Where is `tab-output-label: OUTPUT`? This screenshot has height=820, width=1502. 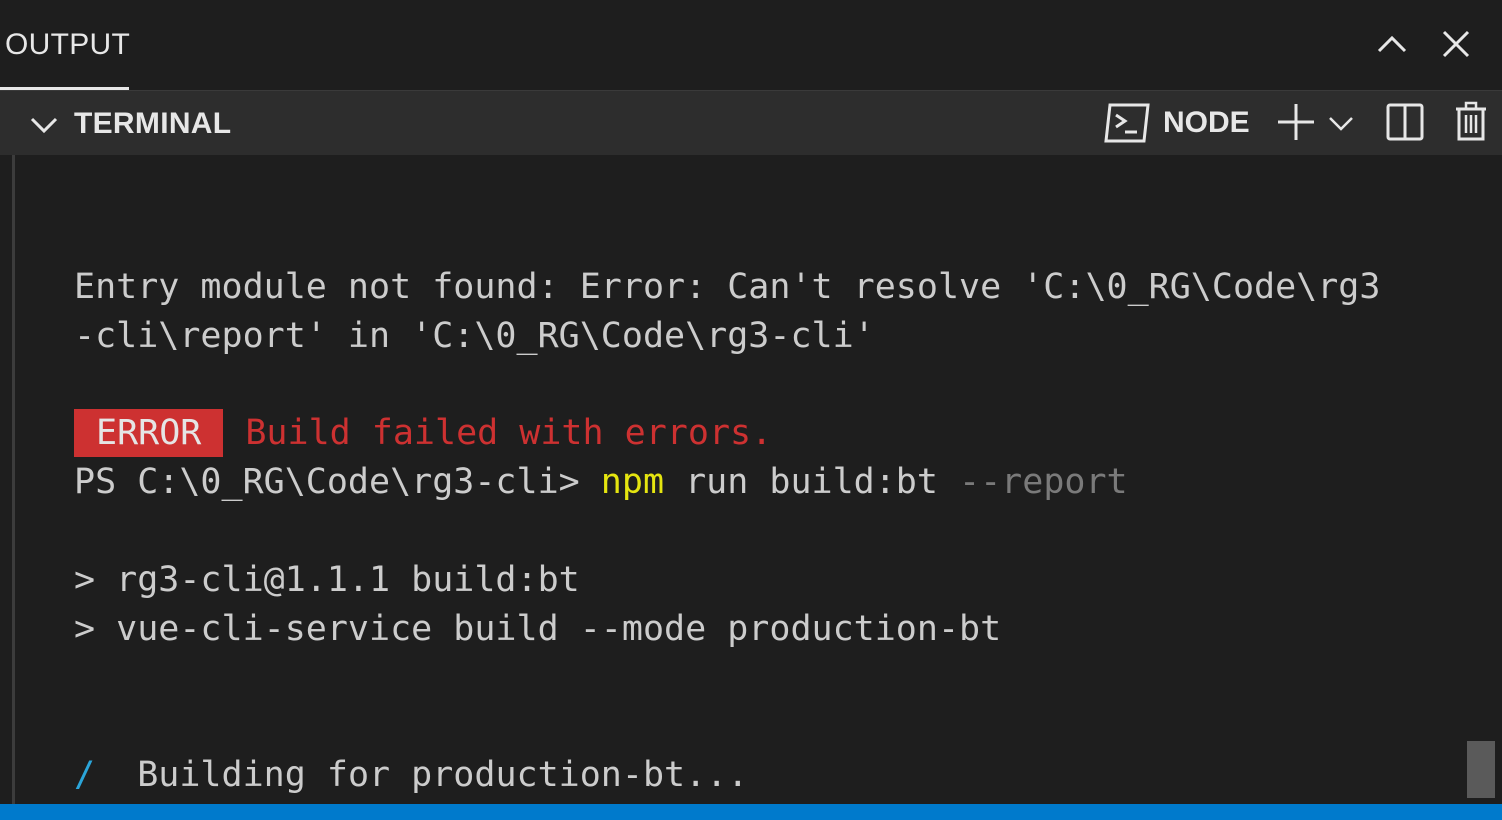 tab-output-label: OUTPUT is located at coordinates (68, 44).